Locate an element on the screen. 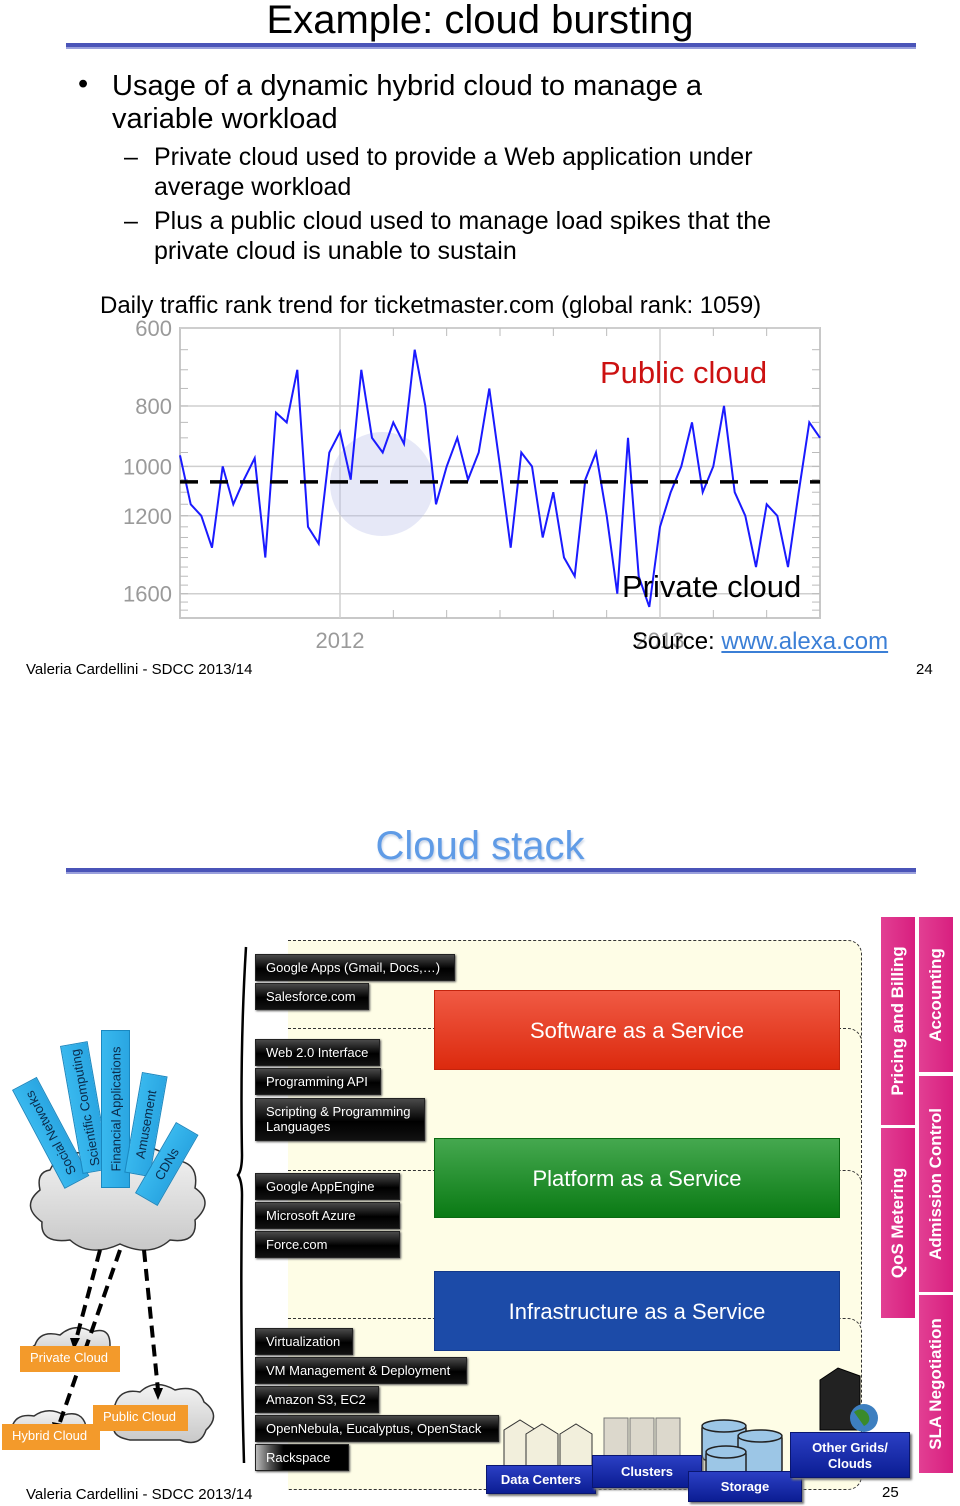 Image resolution: width=960 pixels, height=1506 pixels. slide-title-text: Cloud stack is located at coordinates (480, 848).